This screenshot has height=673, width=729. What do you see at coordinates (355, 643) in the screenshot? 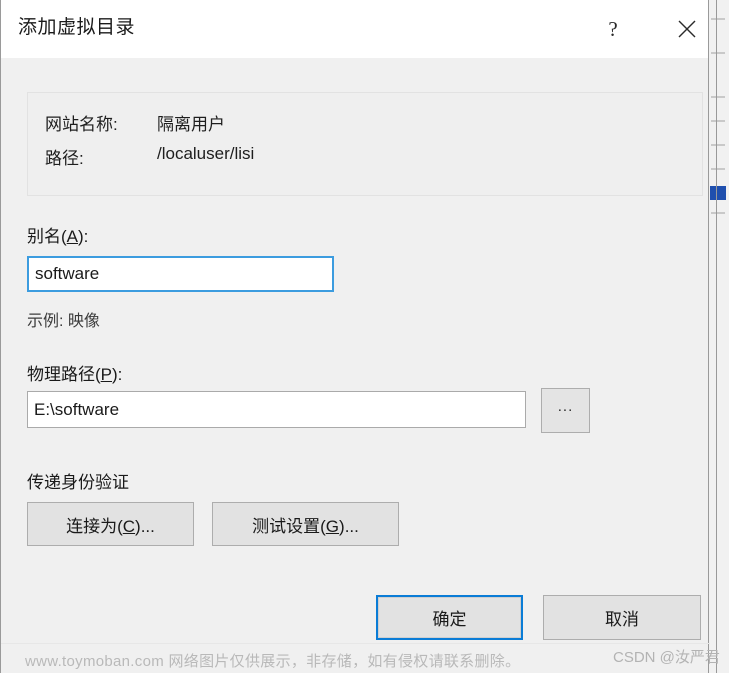
I see `footer-divider` at bounding box center [355, 643].